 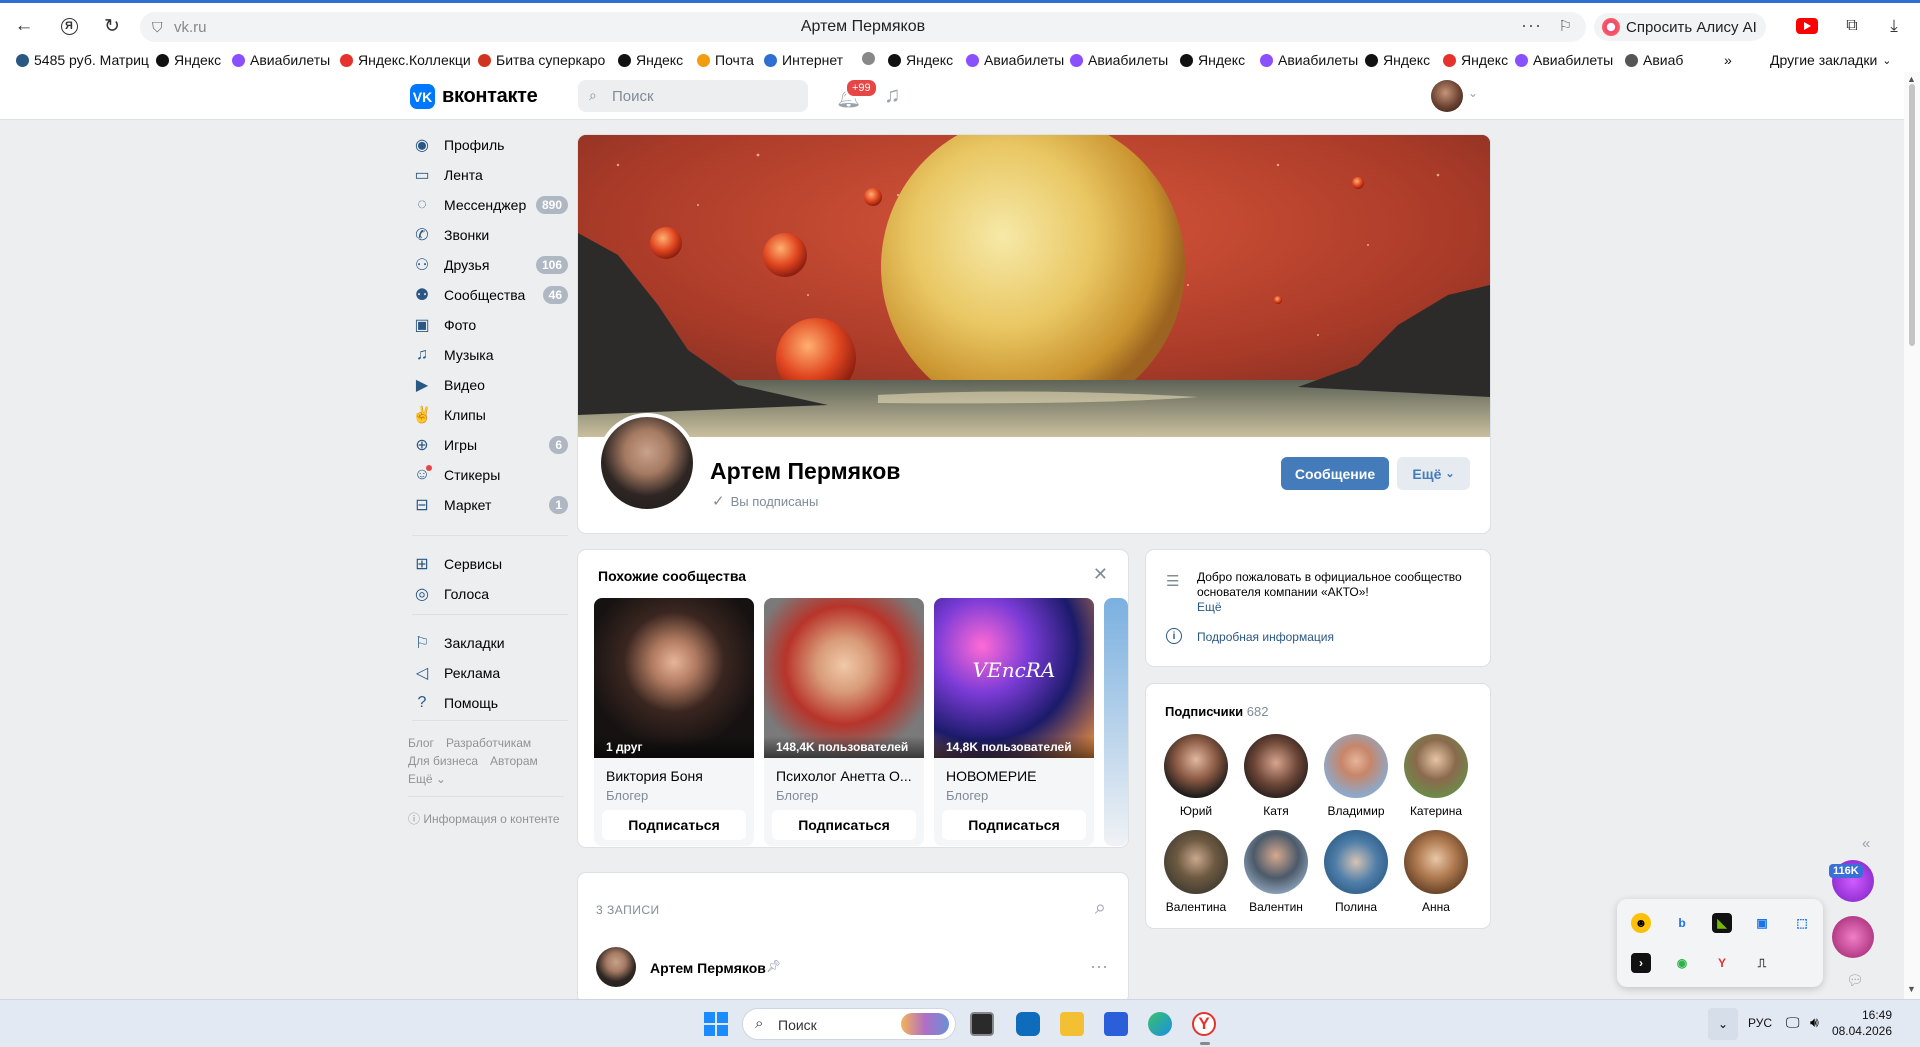 I want to click on store-icon, so click(x=1116, y=1024).